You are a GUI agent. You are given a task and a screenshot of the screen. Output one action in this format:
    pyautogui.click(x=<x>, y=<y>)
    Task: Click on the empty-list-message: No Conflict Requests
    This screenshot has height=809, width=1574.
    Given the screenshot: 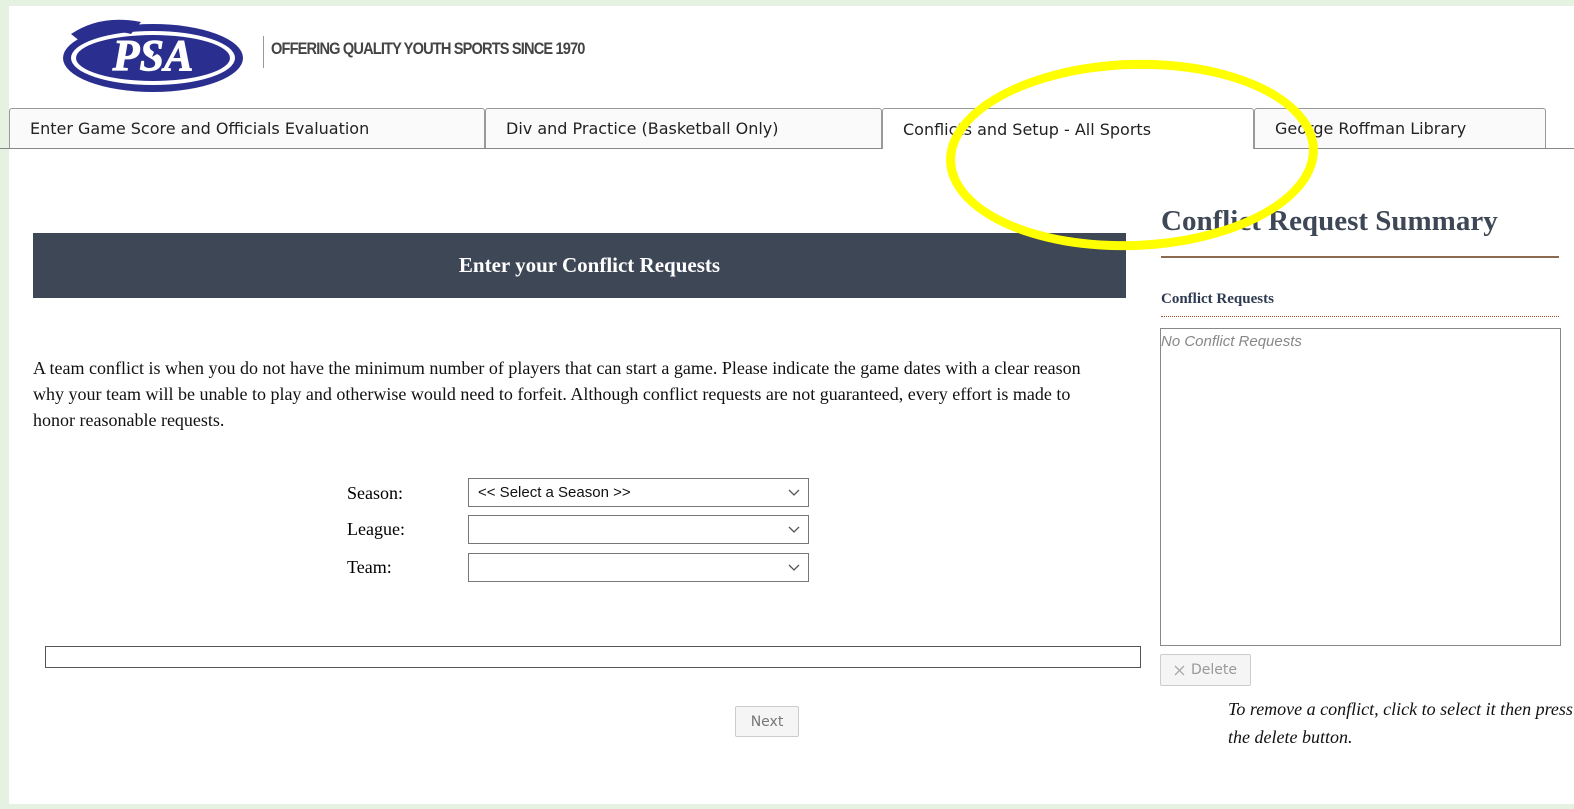 What is the action you would take?
    pyautogui.click(x=1231, y=341)
    